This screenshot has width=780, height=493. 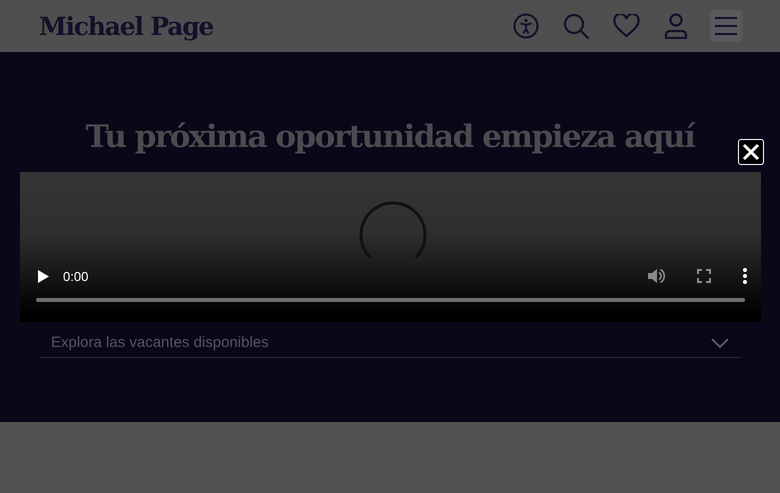 I want to click on play-icon, so click(x=43, y=276).